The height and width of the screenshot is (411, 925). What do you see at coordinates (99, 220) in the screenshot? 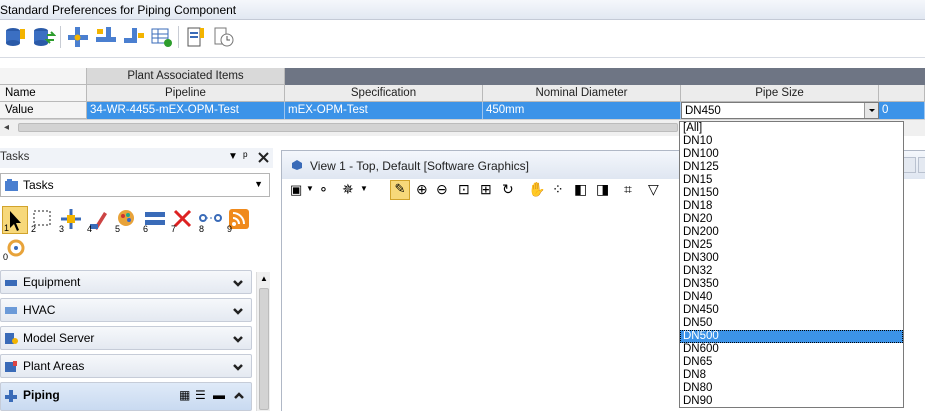
I see `pen-tool: 4` at bounding box center [99, 220].